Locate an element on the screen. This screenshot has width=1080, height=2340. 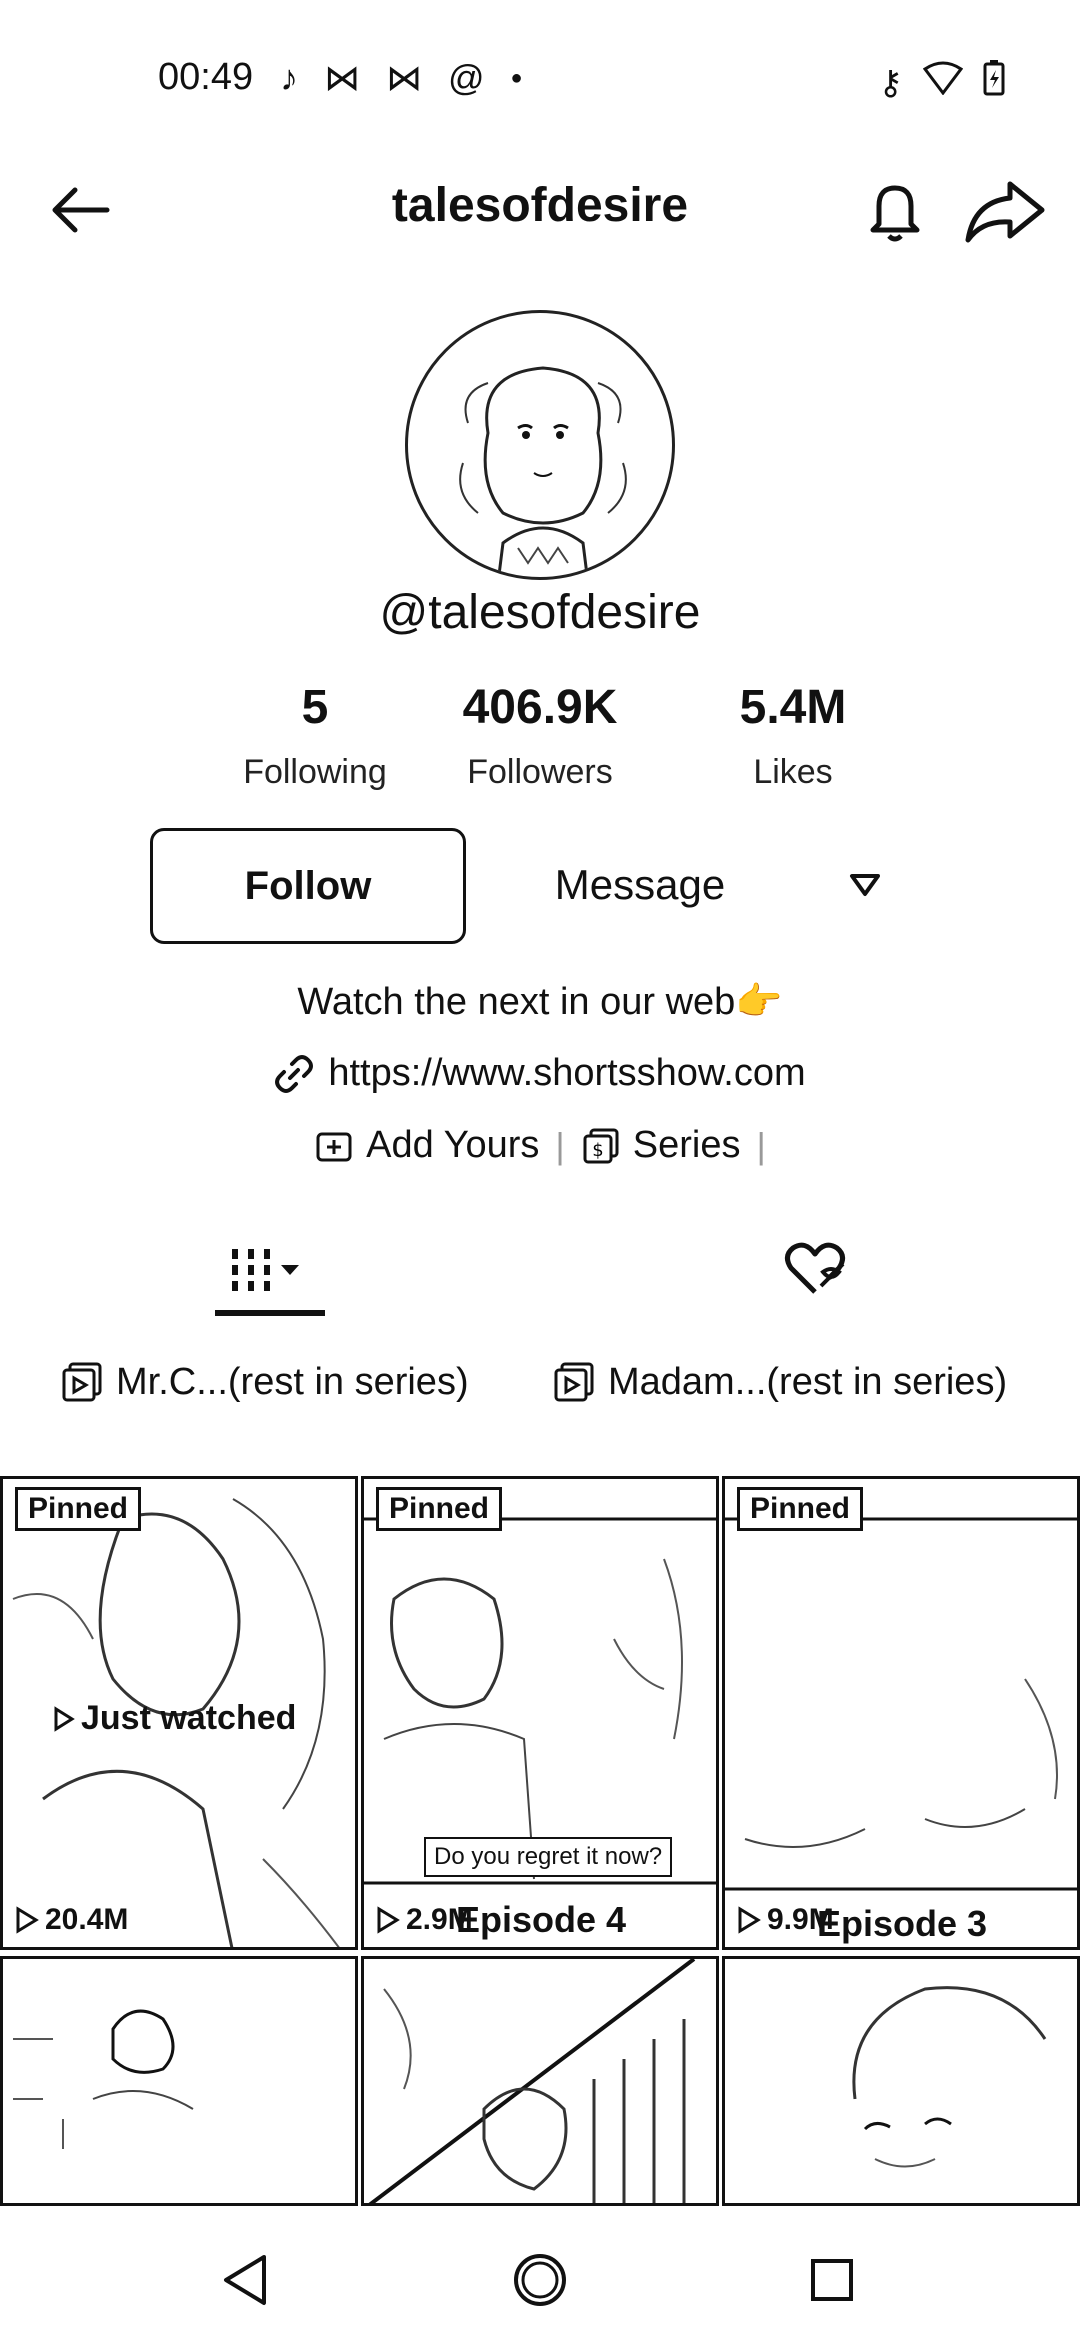
threads-icon: @ is located at coordinates (466, 77).